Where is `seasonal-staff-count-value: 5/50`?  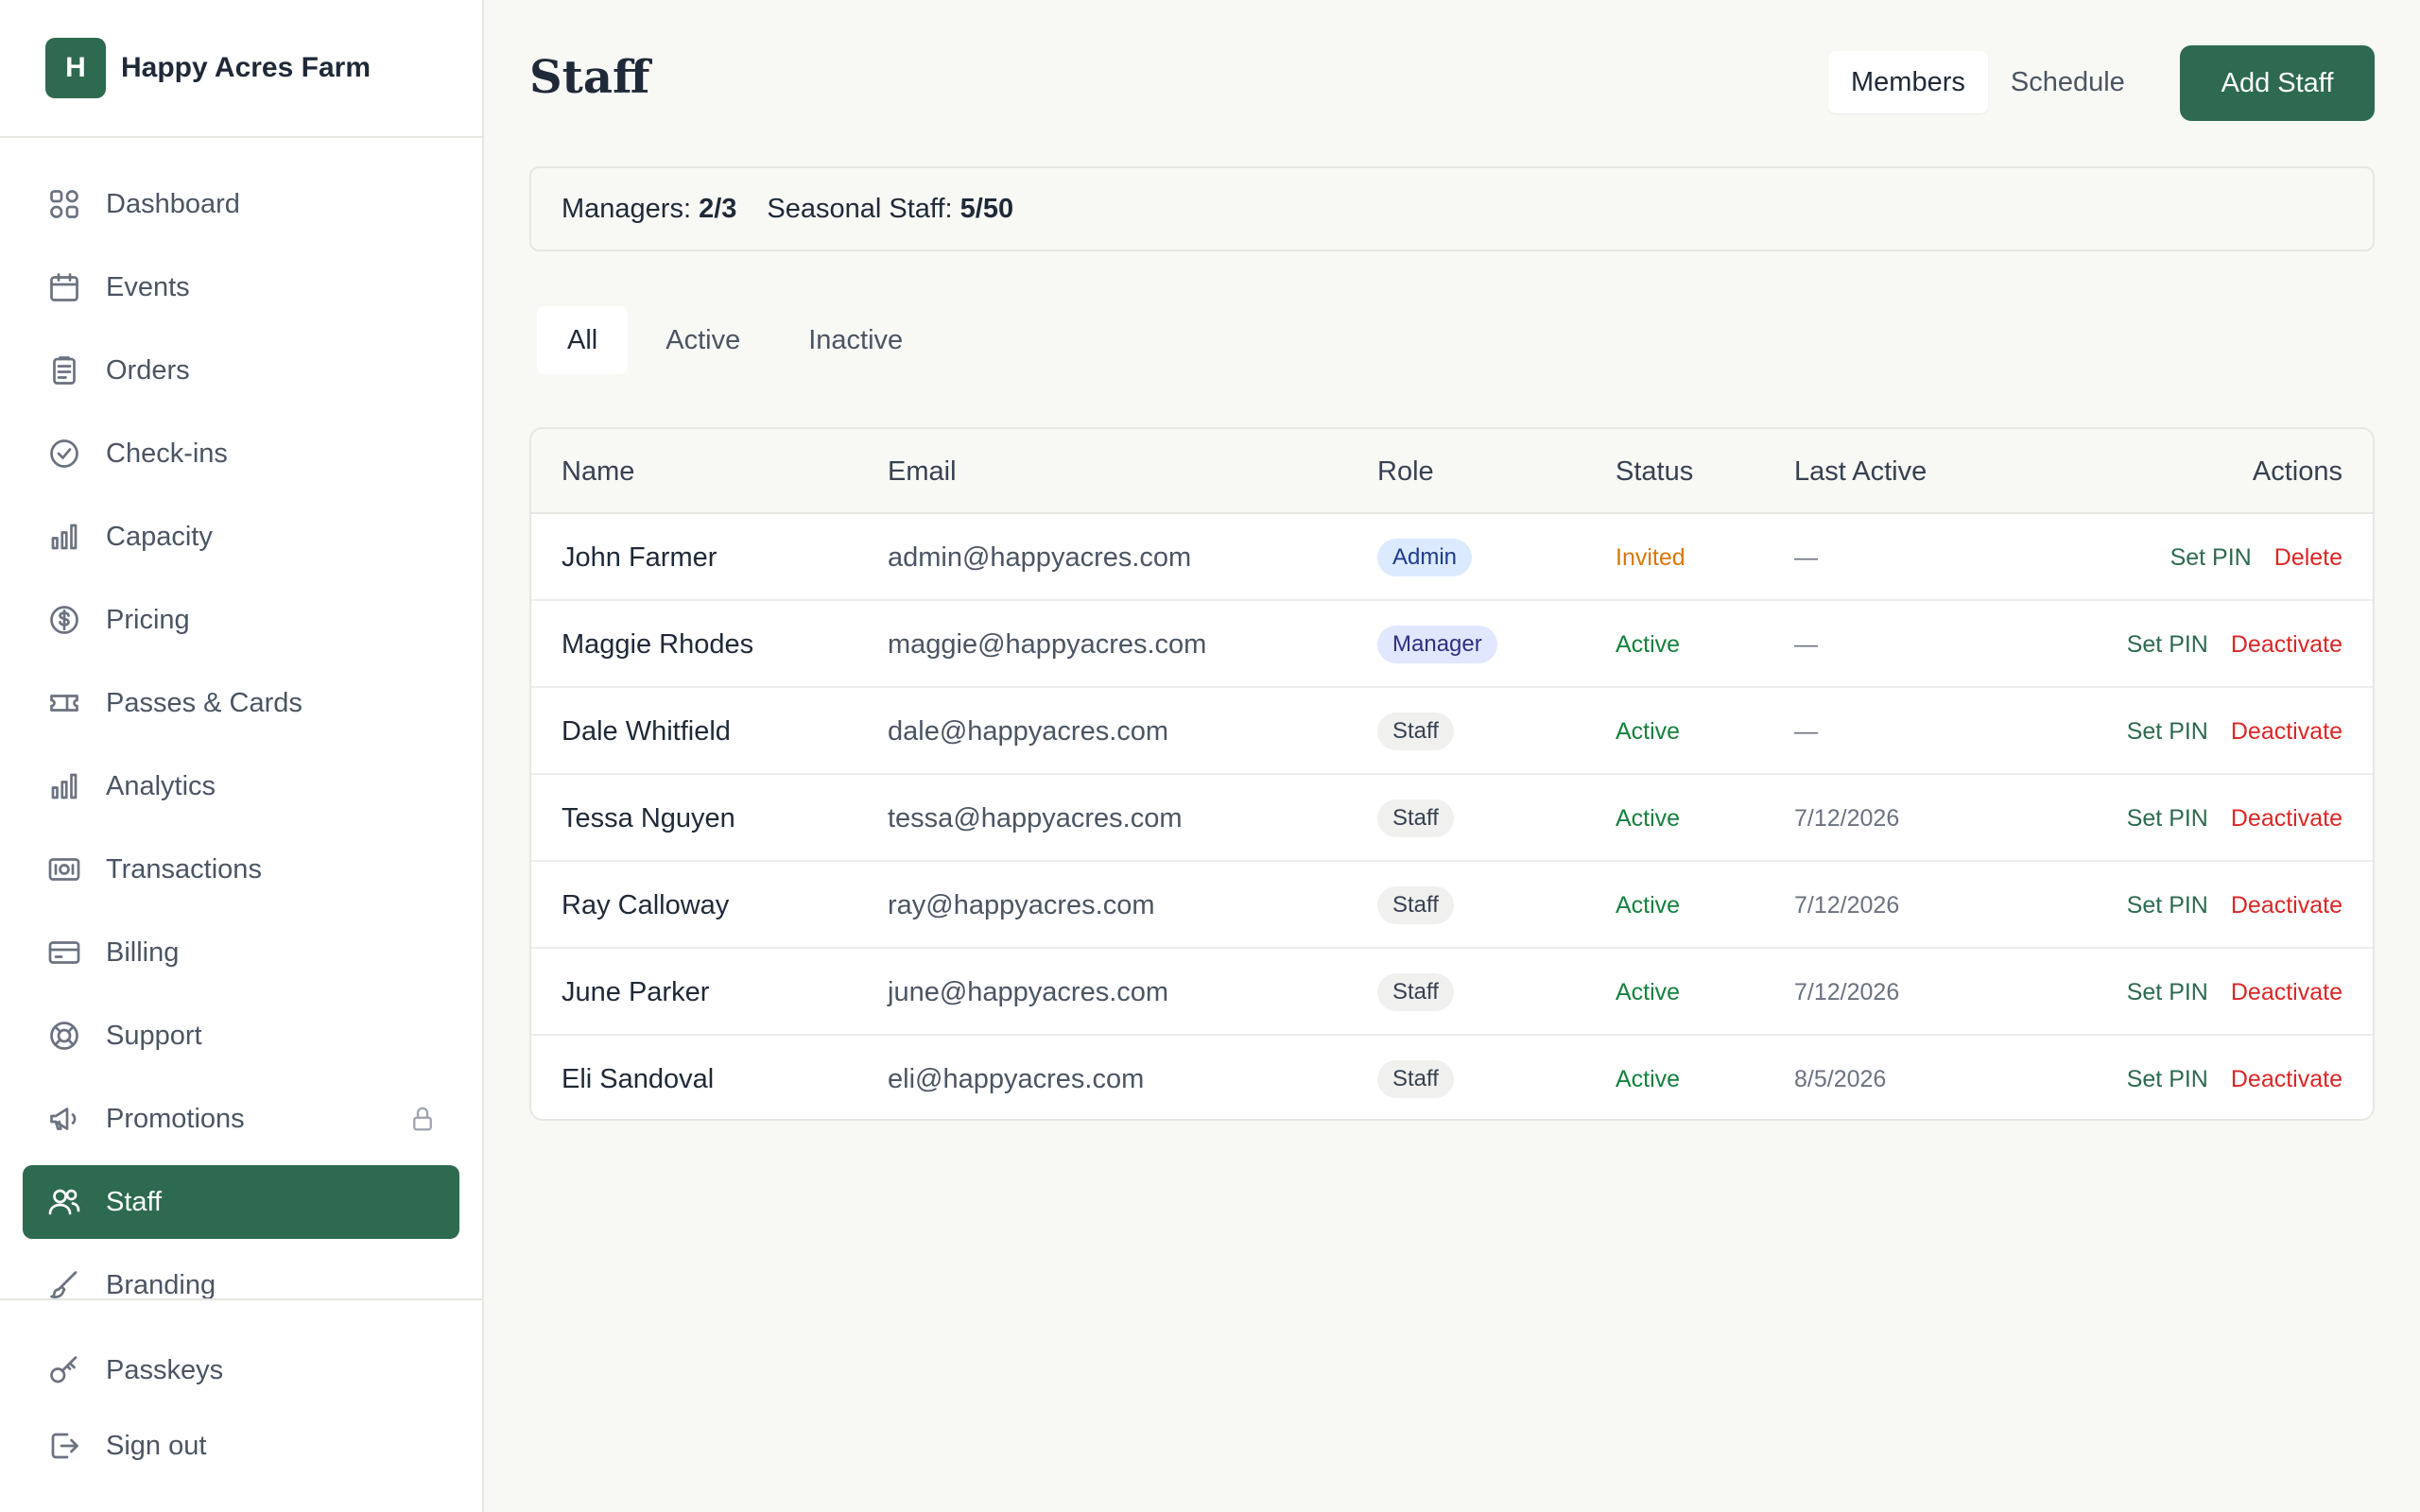 seasonal-staff-count-value: 5/50 is located at coordinates (986, 208).